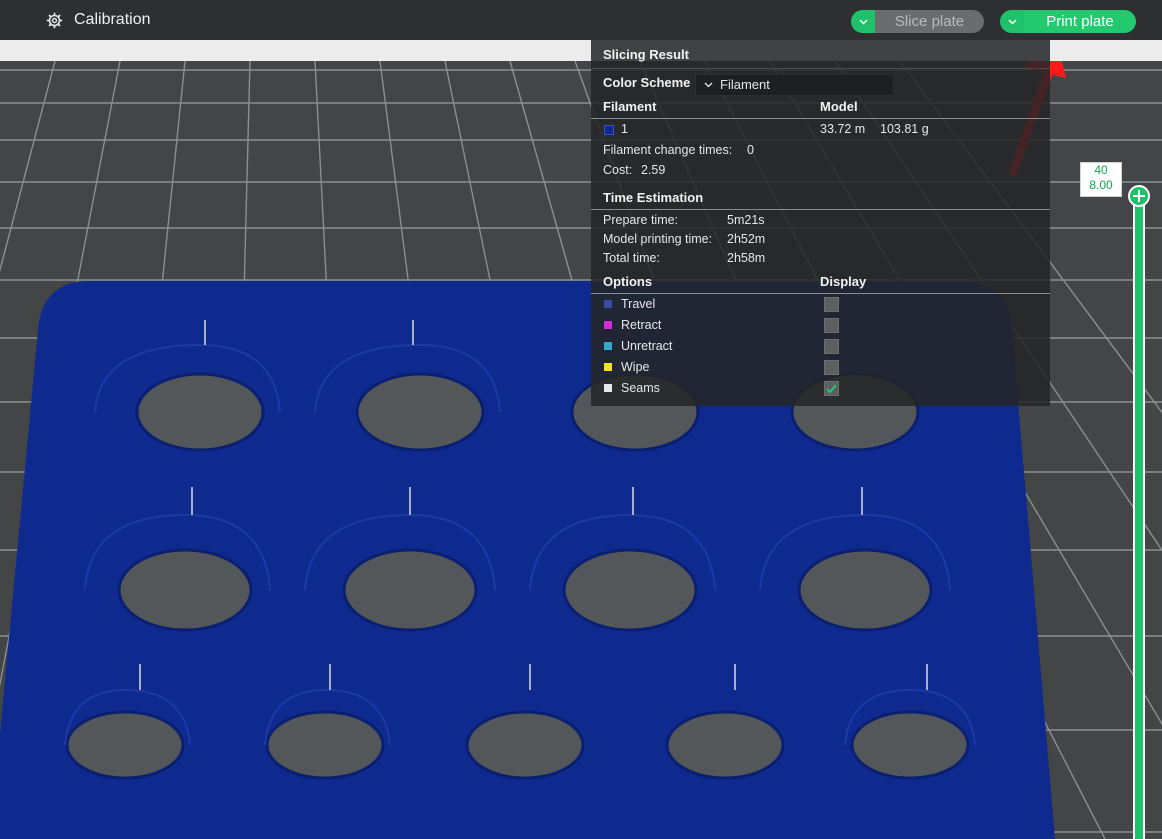  I want to click on prepare-time-value: 5m21s, so click(746, 220).